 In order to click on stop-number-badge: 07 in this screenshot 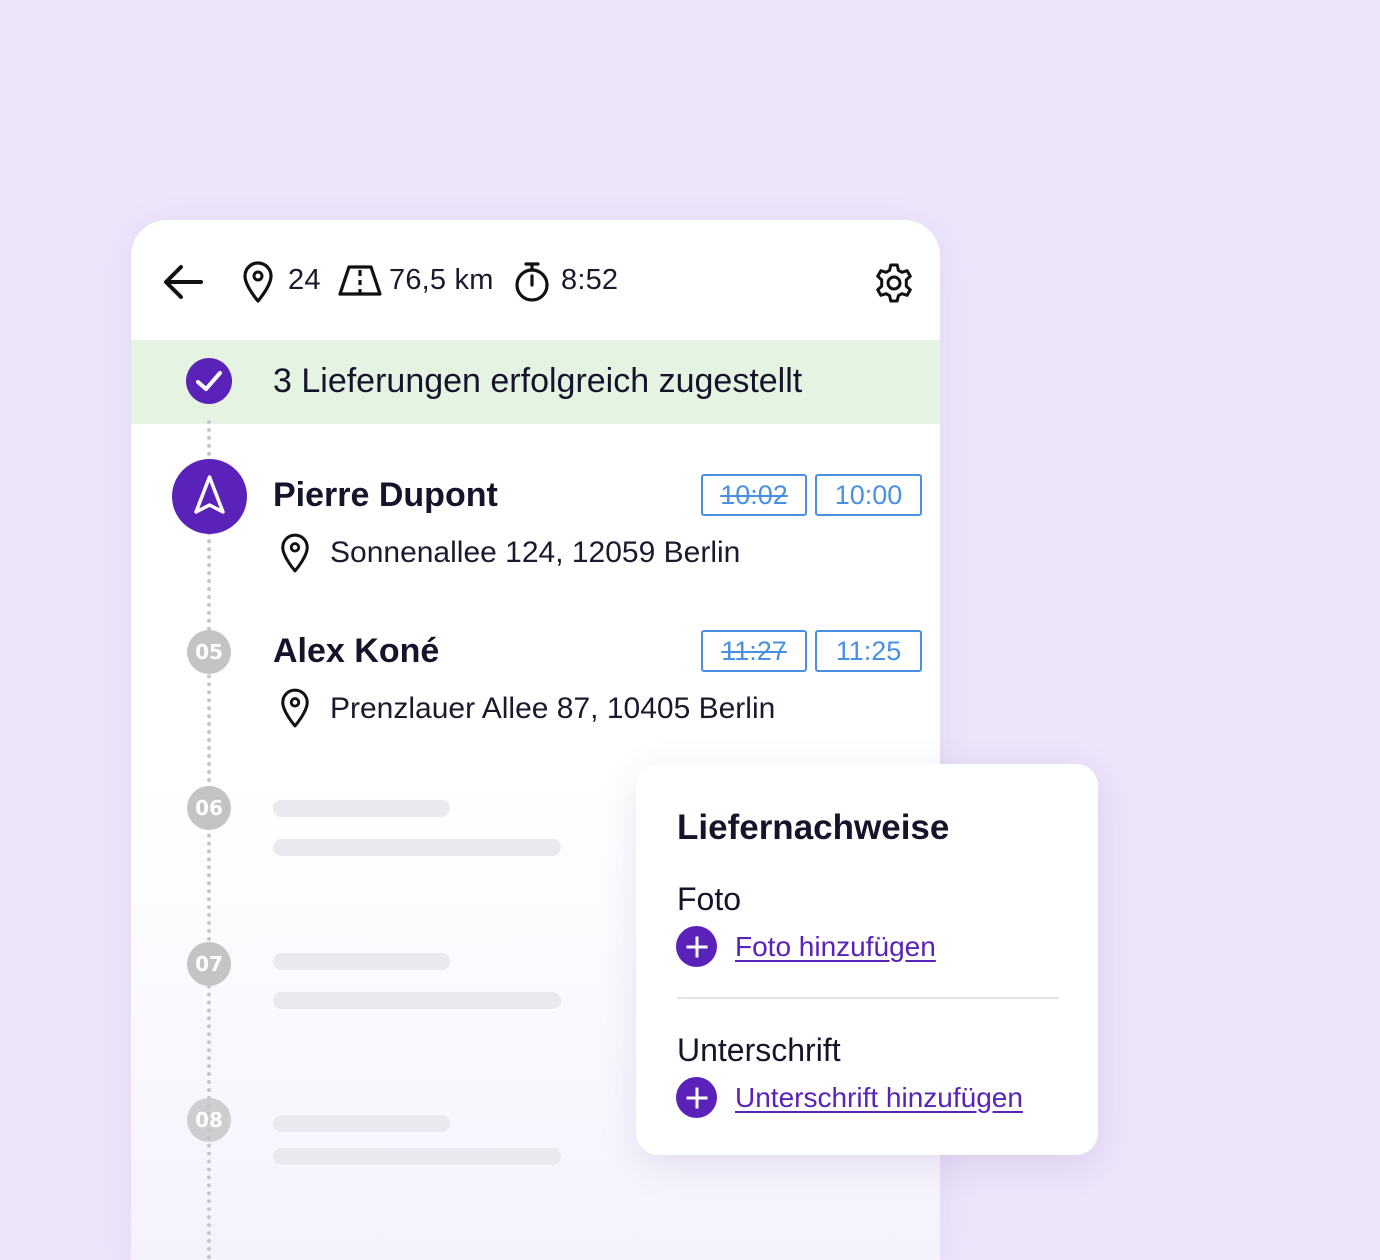, I will do `click(209, 964)`.